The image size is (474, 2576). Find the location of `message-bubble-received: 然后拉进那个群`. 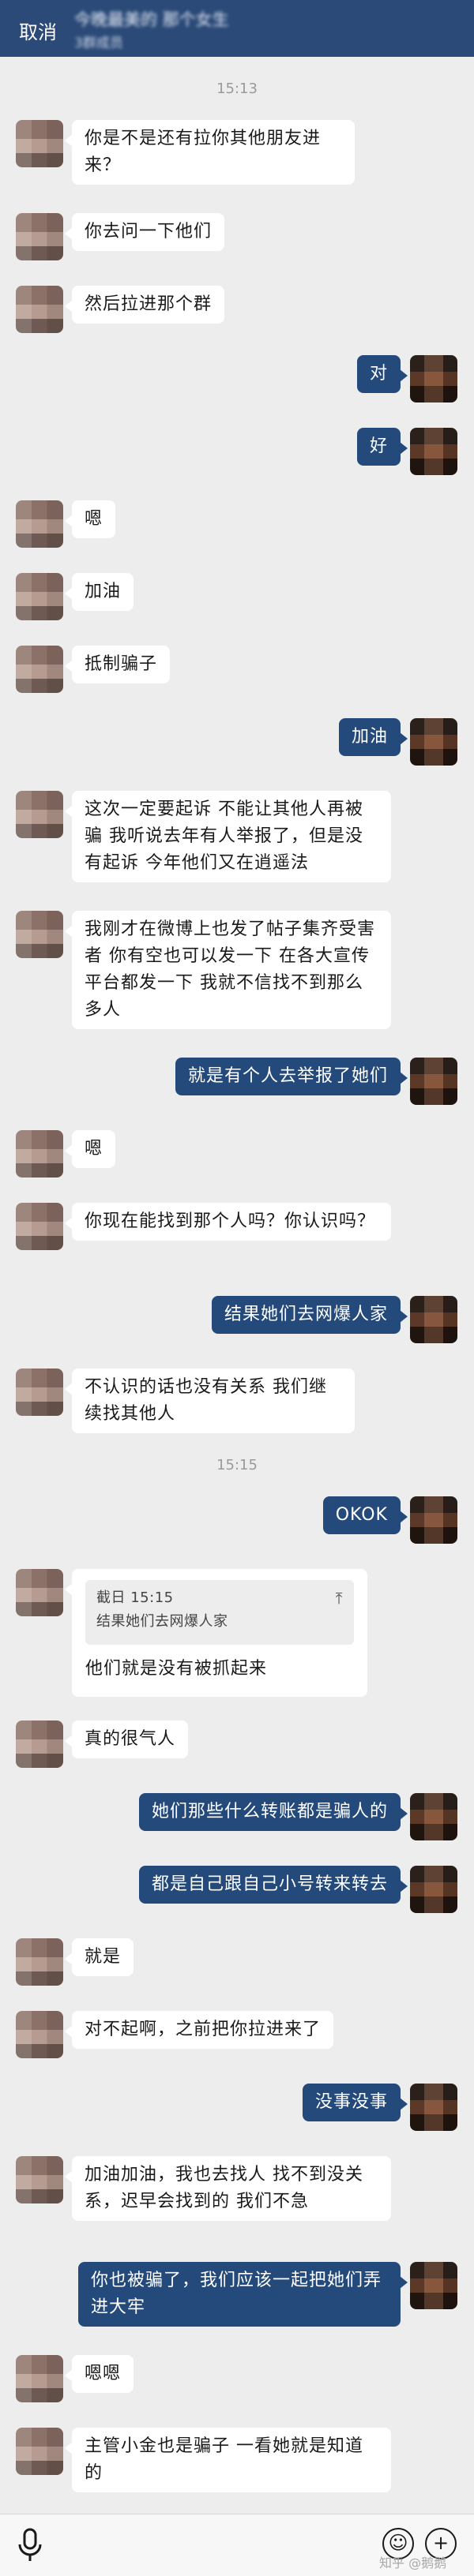

message-bubble-received: 然后拉进那个群 is located at coordinates (145, 305).